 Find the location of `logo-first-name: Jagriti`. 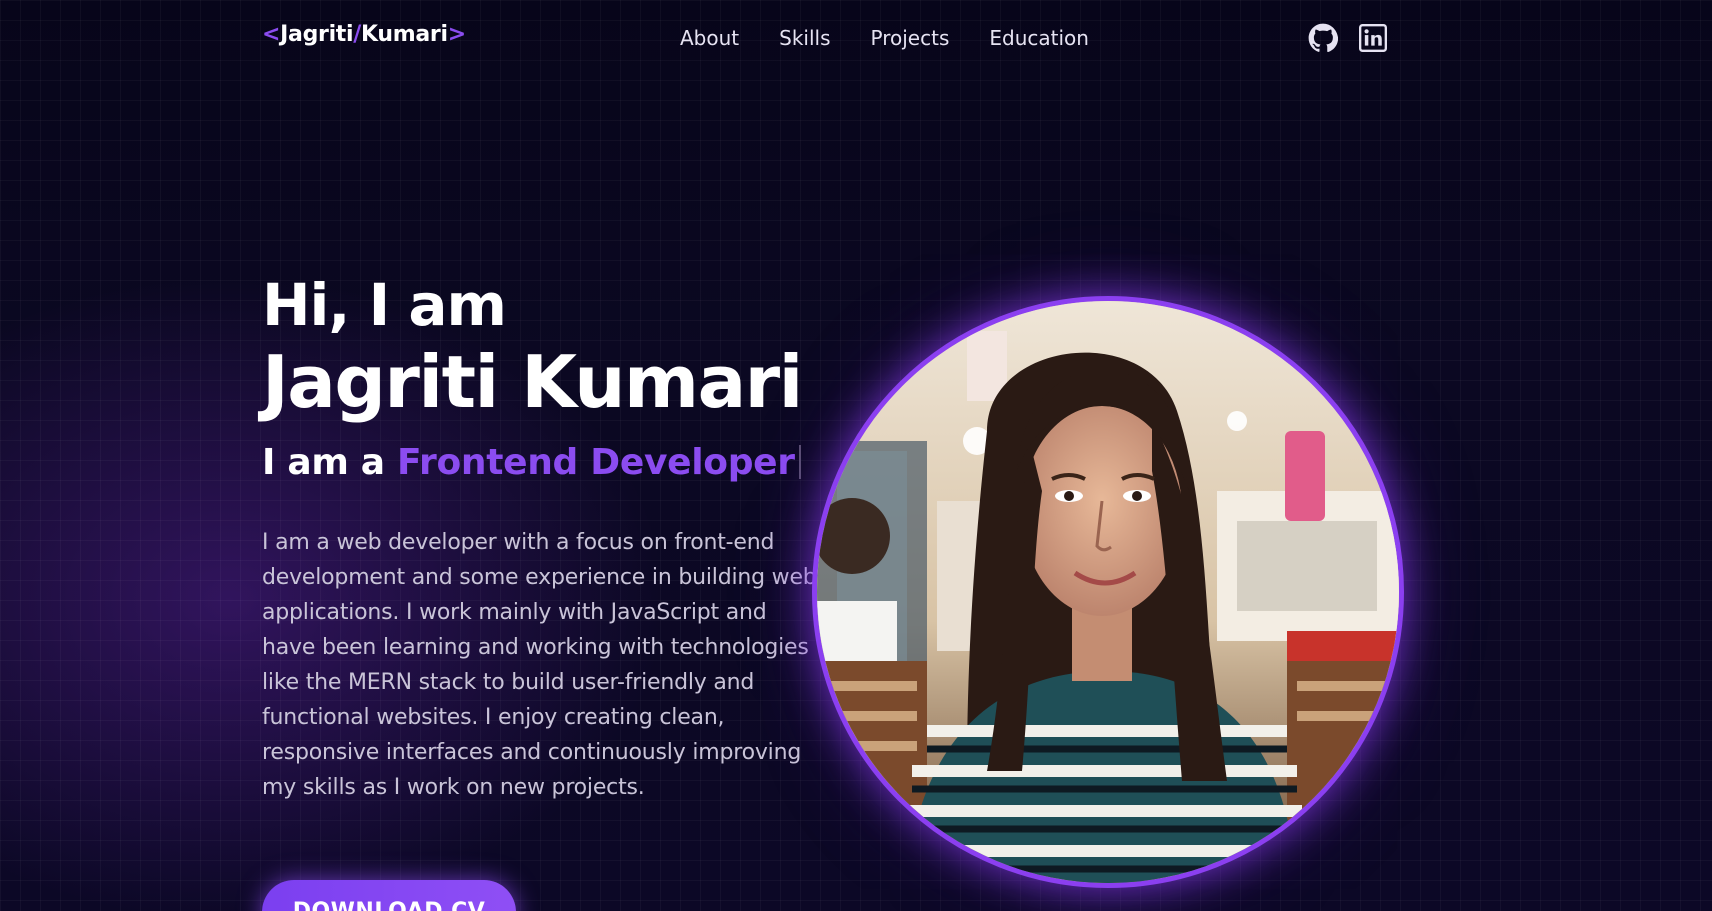

logo-first-name: Jagriti is located at coordinates (317, 34).